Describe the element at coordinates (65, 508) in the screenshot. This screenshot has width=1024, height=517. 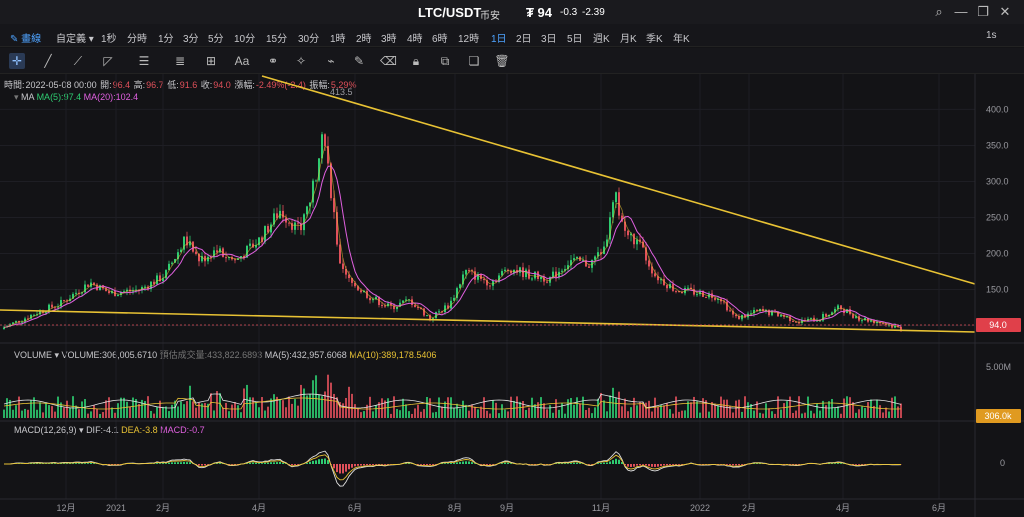
I see `time-tick: 12月` at that location.